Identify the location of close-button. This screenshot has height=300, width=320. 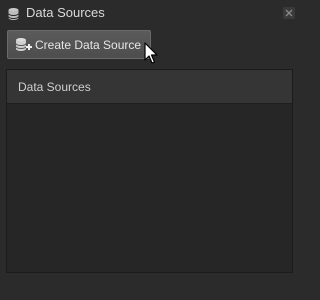
(289, 13).